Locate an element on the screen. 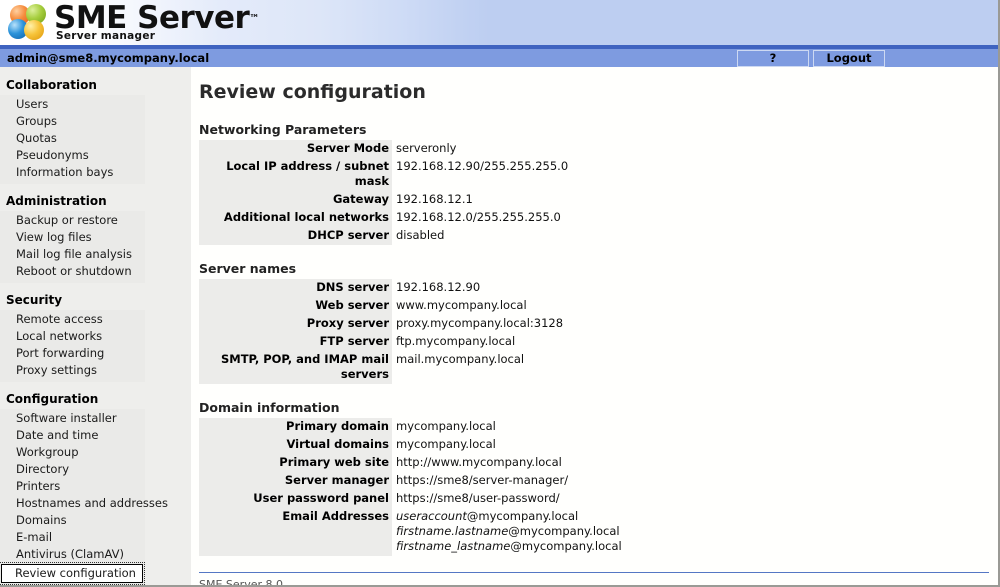 The image size is (1000, 587). brand-logo: SME Server™ Server manager is located at coordinates (129, 22).